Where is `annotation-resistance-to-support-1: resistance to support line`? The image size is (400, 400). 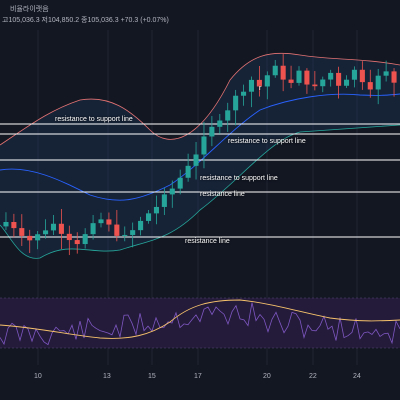 annotation-resistance-to-support-1: resistance to support line is located at coordinates (94, 119).